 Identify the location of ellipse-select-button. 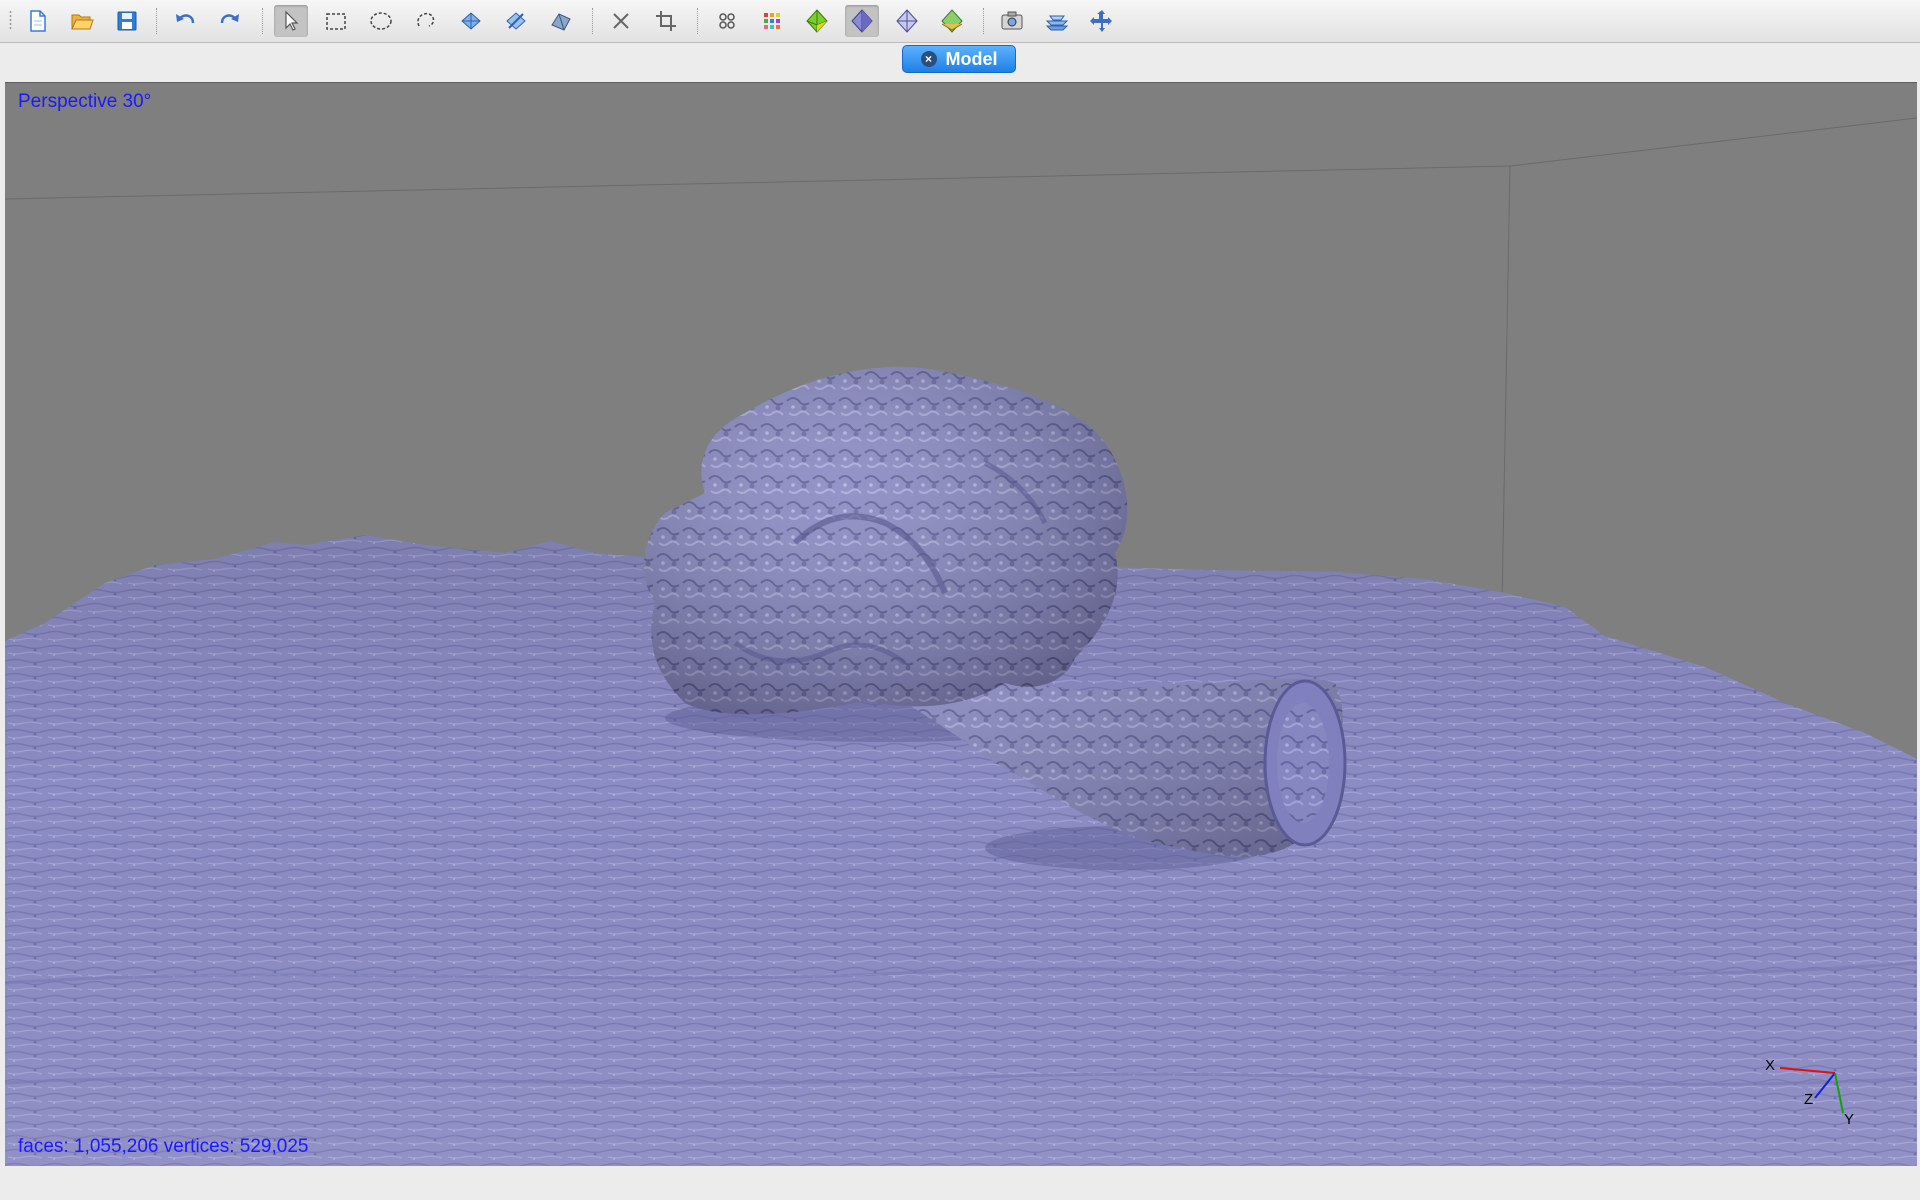
(381, 21).